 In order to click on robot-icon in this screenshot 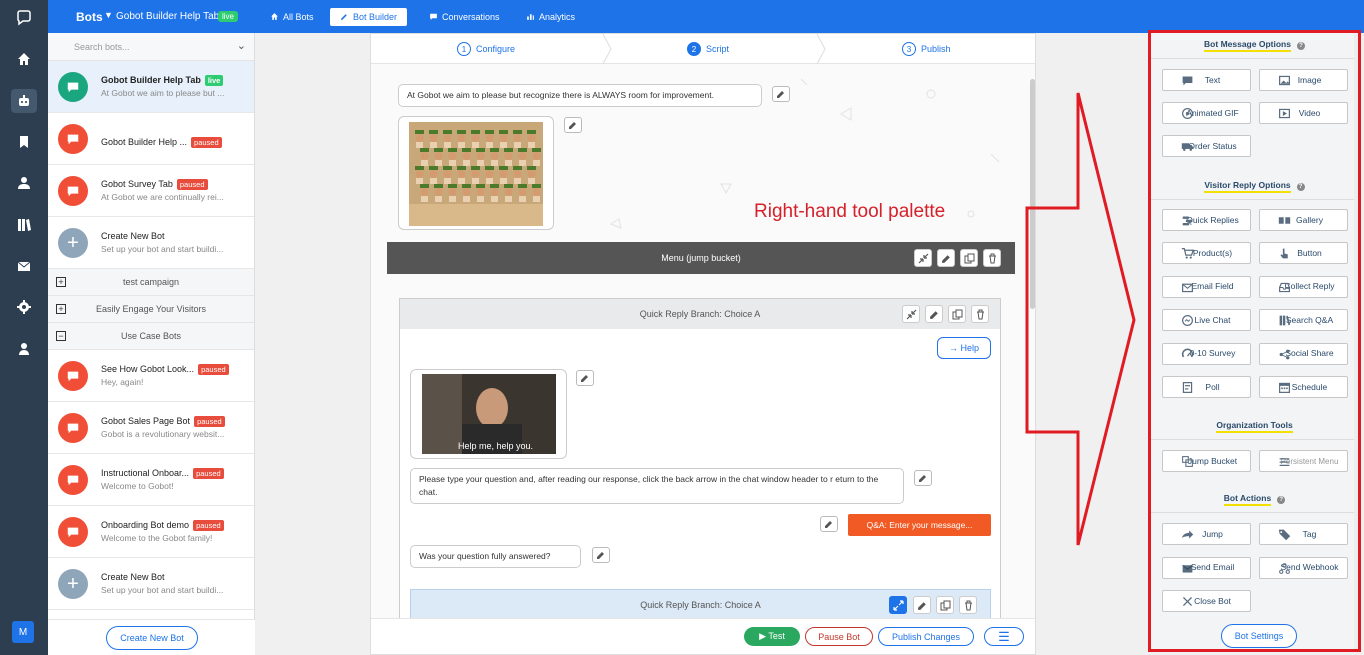, I will do `click(24, 101)`.